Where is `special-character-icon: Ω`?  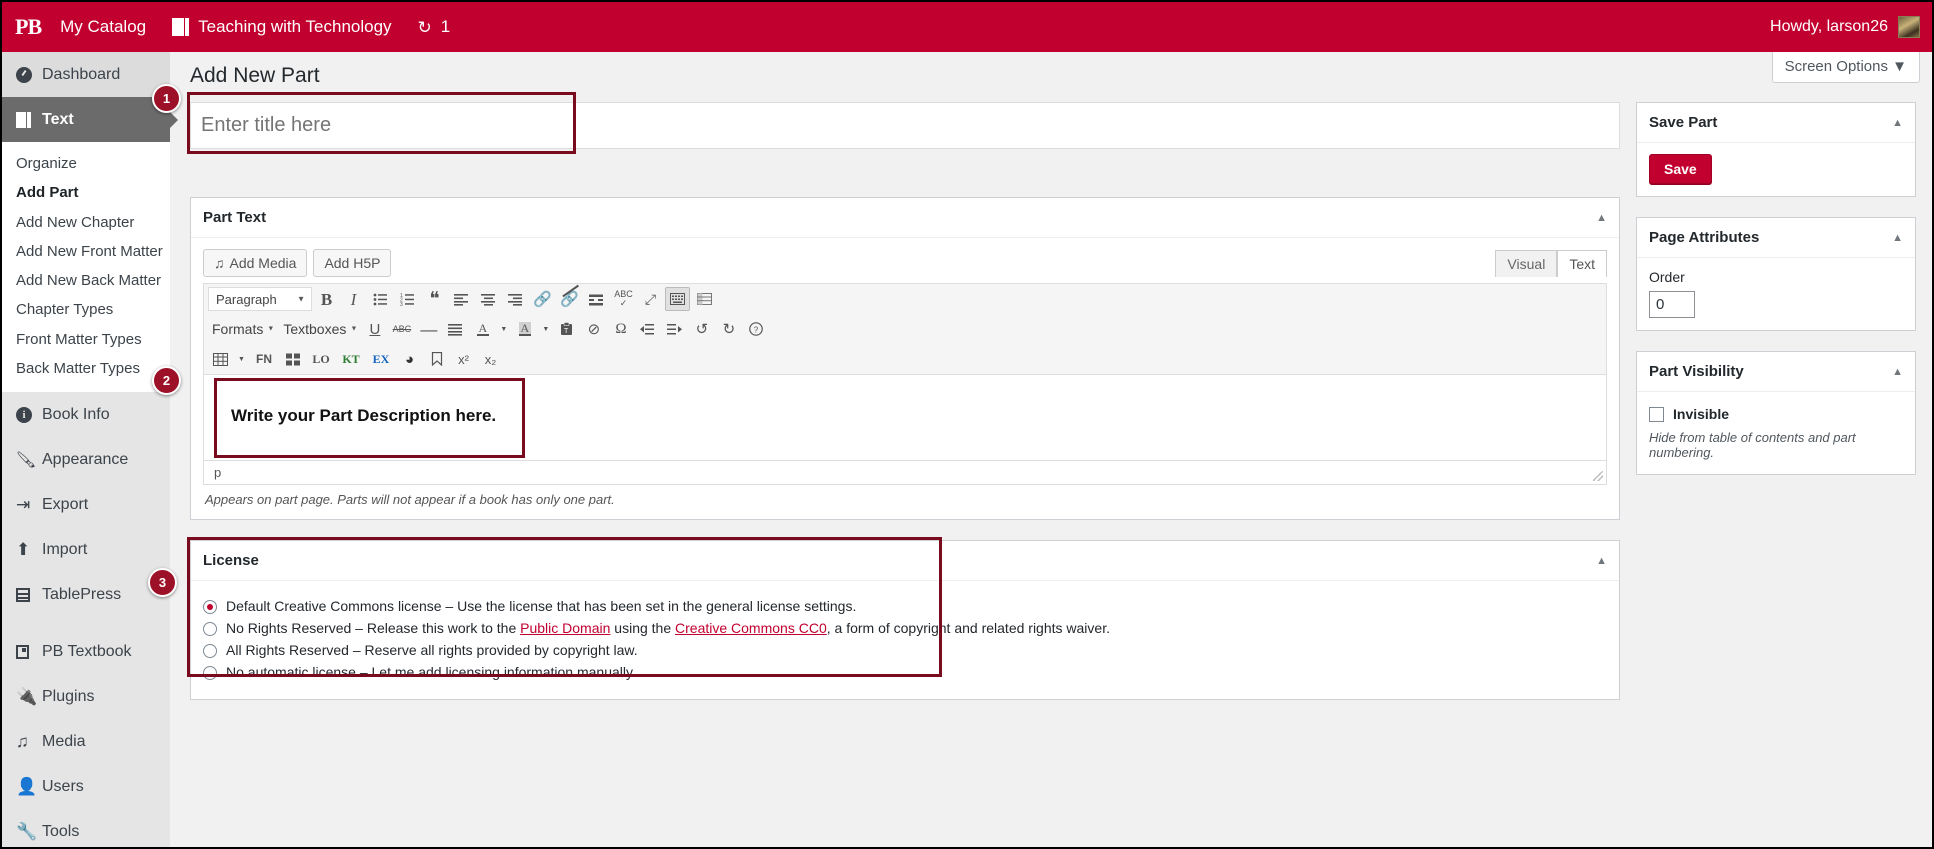
special-character-icon: Ω is located at coordinates (620, 329).